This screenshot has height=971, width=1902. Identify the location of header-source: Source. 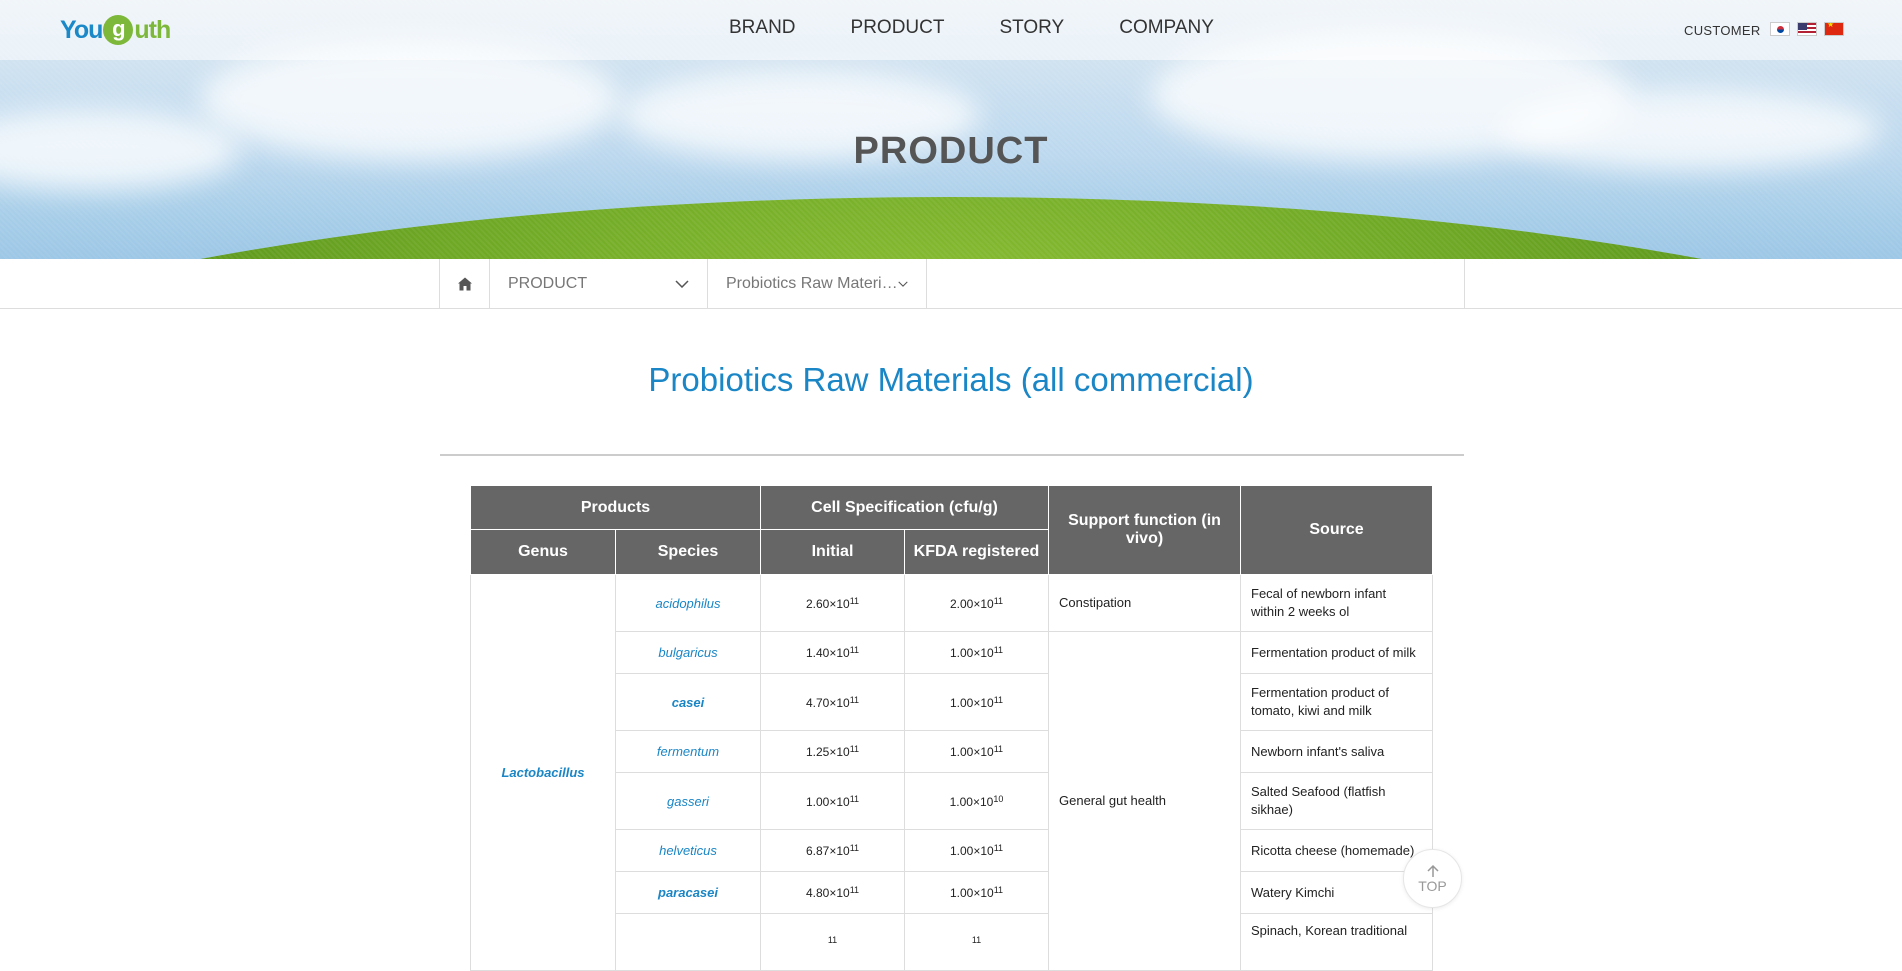
(1336, 530).